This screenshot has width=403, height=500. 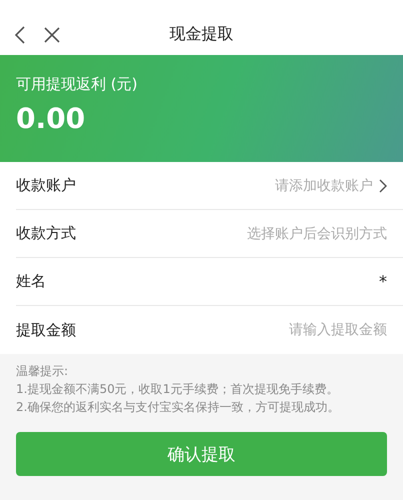 What do you see at coordinates (201, 454) in the screenshot?
I see `confirm-button: 确认提取` at bounding box center [201, 454].